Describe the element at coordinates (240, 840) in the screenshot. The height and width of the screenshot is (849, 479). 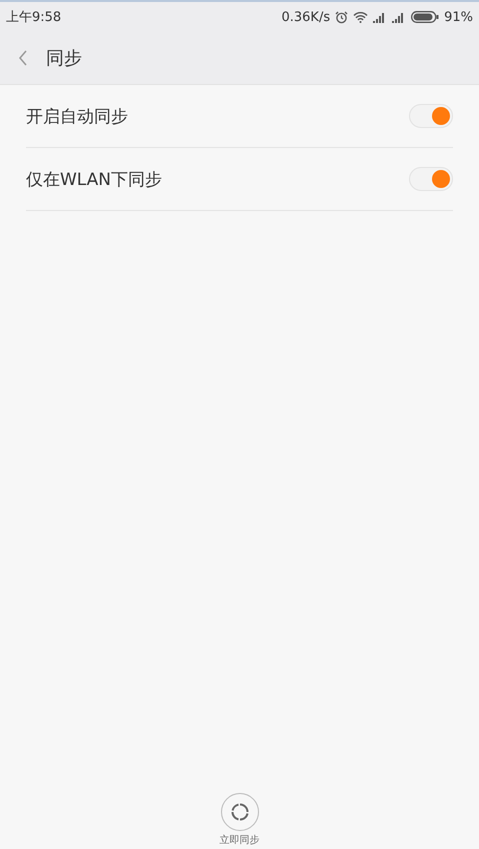
I see `sync-label: 立即同步` at that location.